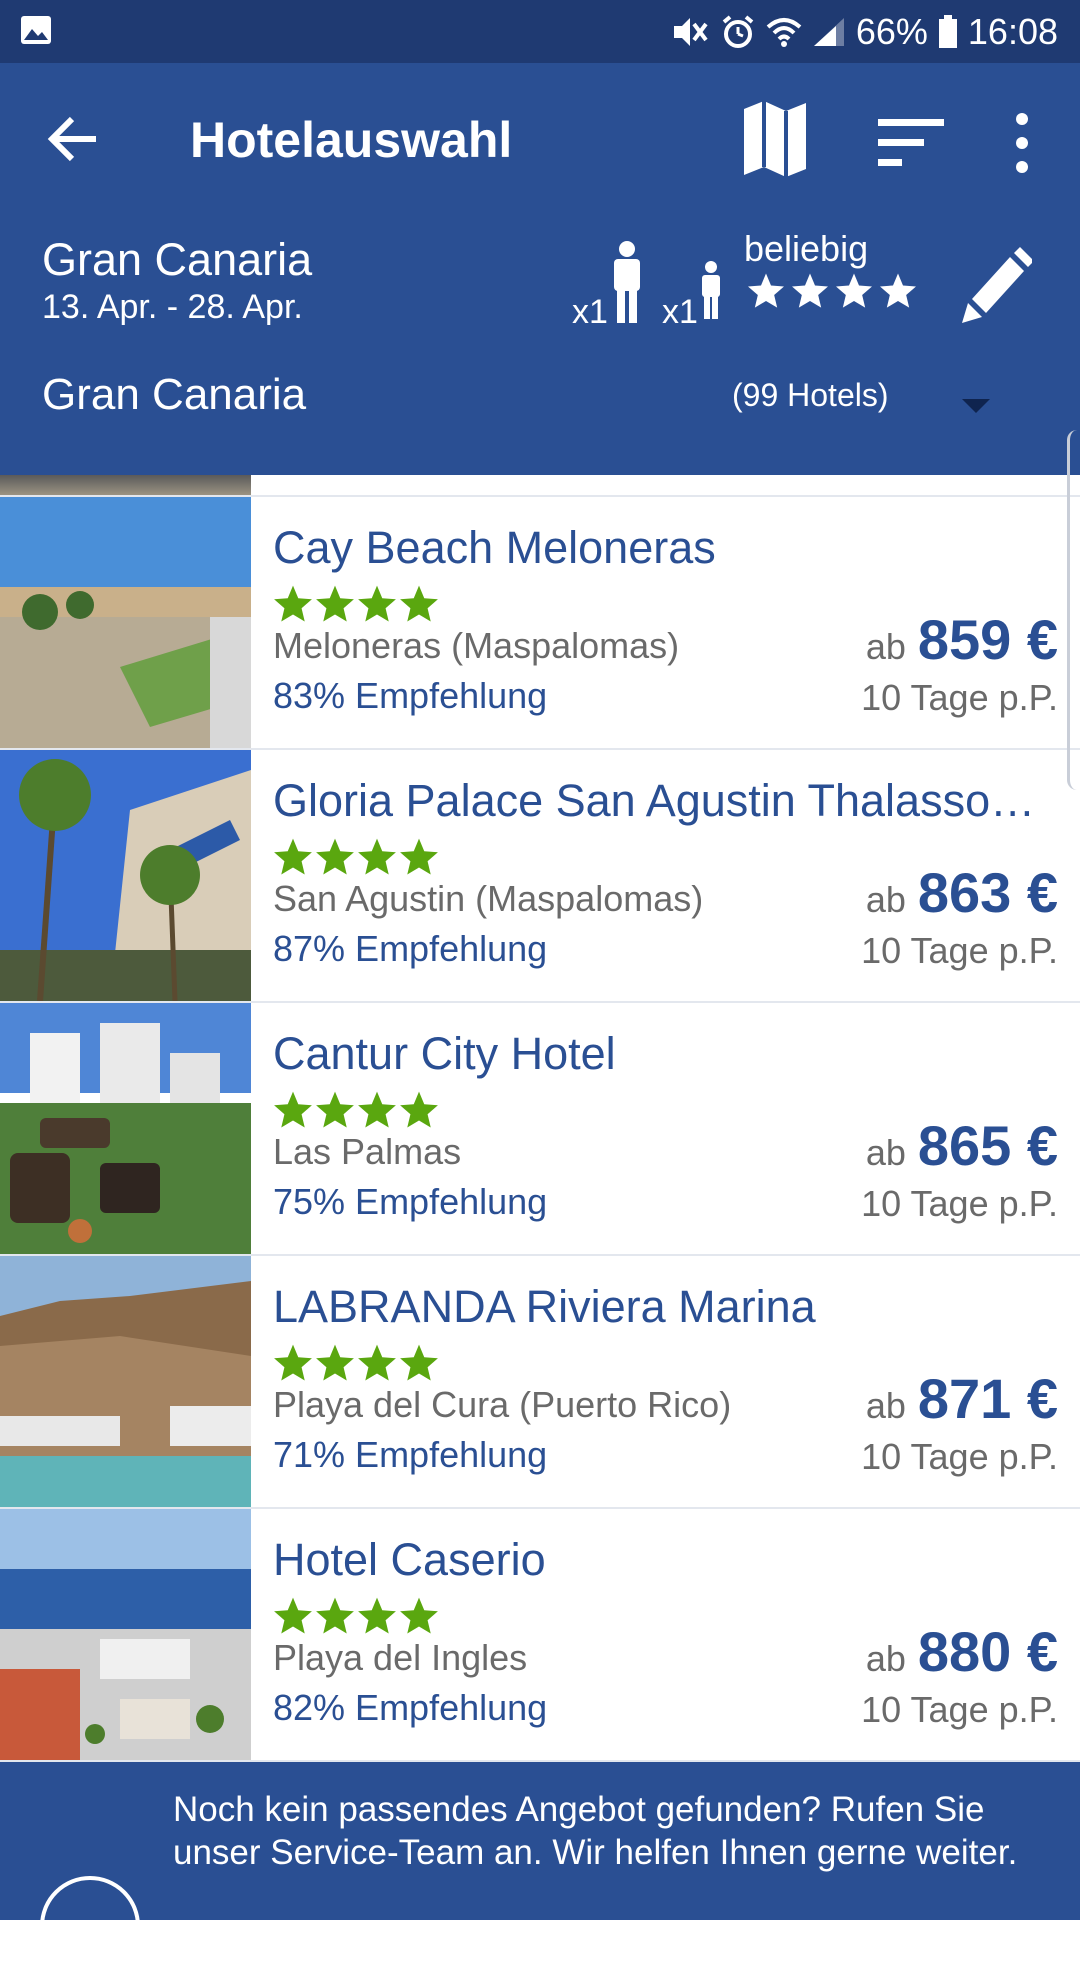 This screenshot has height=1976, width=1080. What do you see at coordinates (410, 695) in the screenshot?
I see `recommendation-rate: 83% Empfehlung` at bounding box center [410, 695].